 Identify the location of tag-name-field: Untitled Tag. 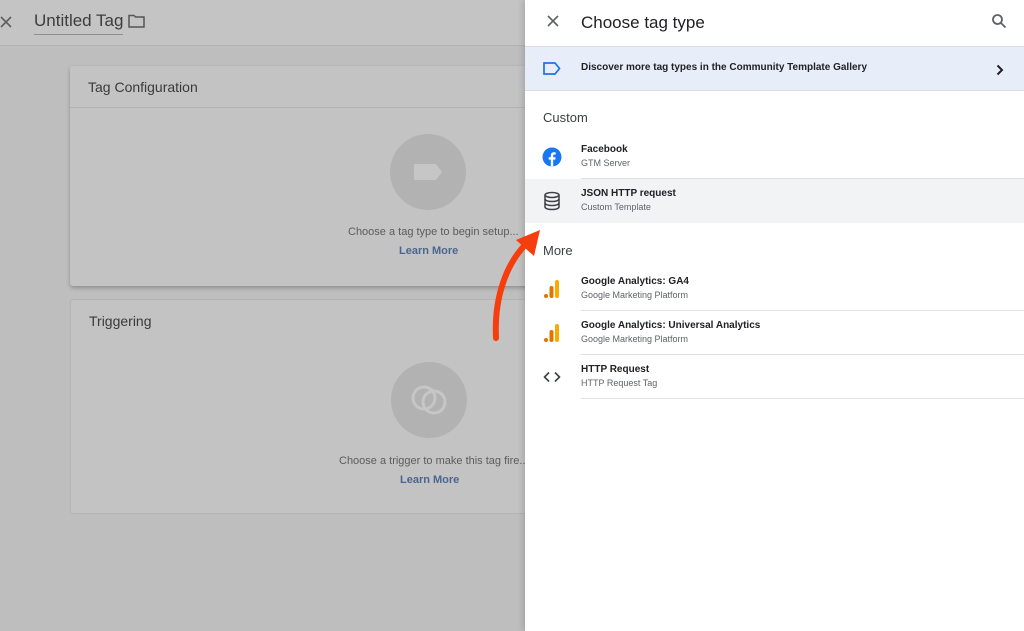
(79, 23).